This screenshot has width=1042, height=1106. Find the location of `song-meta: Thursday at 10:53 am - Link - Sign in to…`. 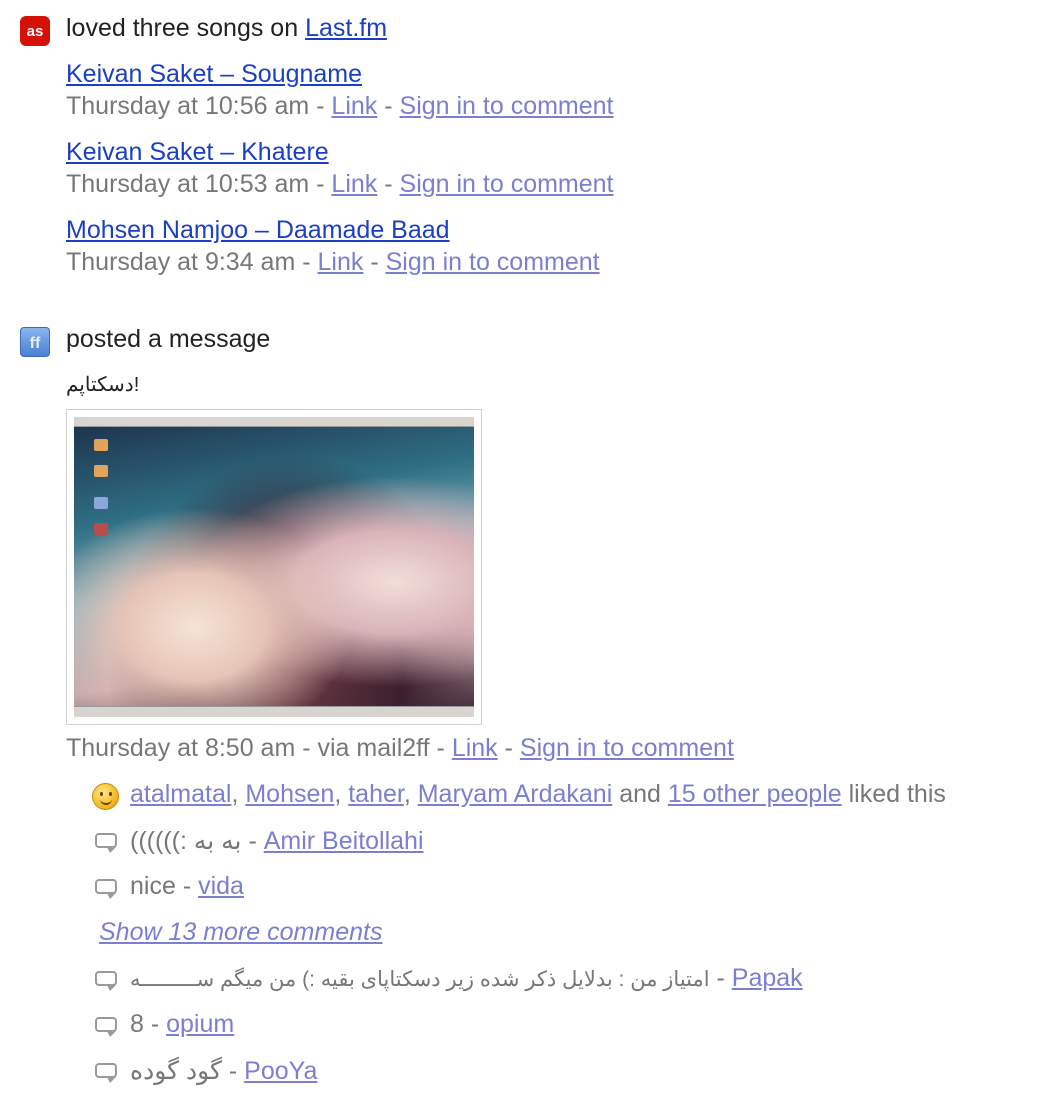

song-meta: Thursday at 10:53 am - Link - Sign in to… is located at coordinates (340, 184).